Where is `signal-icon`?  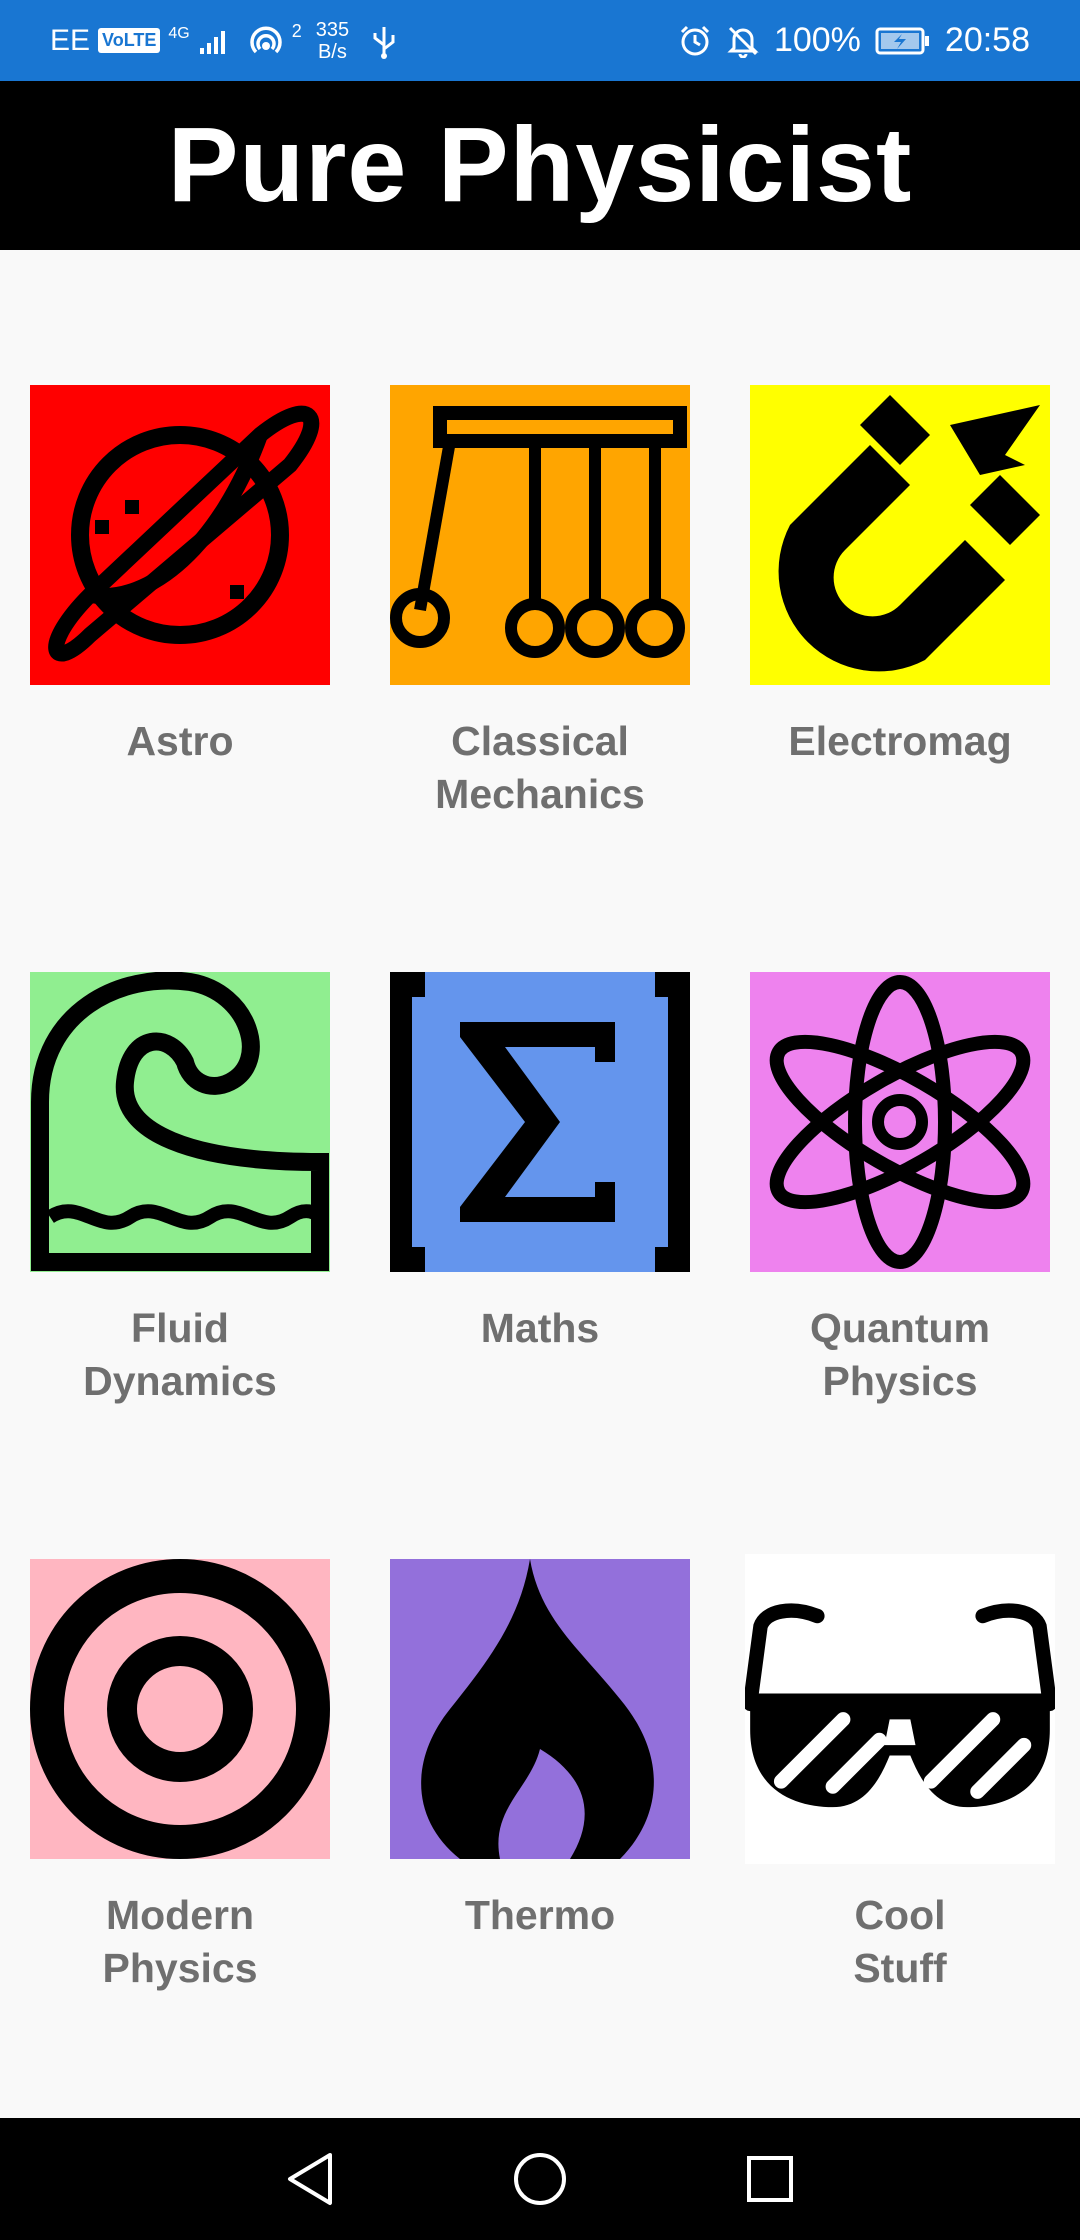
signal-icon is located at coordinates (212, 42).